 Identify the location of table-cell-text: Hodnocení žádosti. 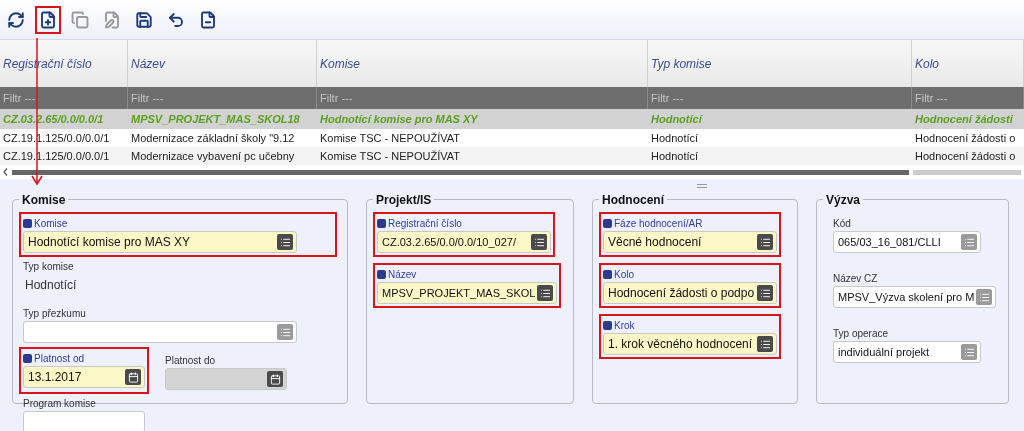
(964, 119).